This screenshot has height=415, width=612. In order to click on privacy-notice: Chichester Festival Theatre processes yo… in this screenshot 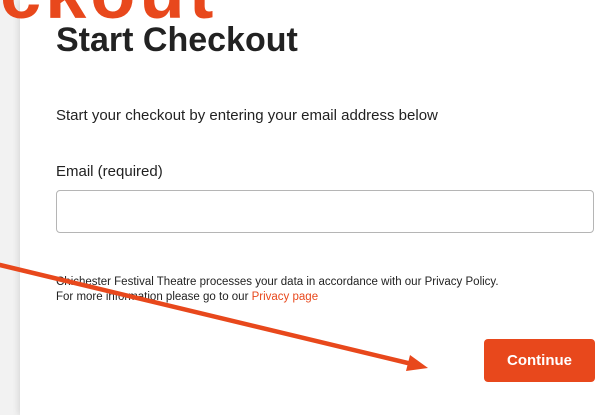, I will do `click(328, 290)`.